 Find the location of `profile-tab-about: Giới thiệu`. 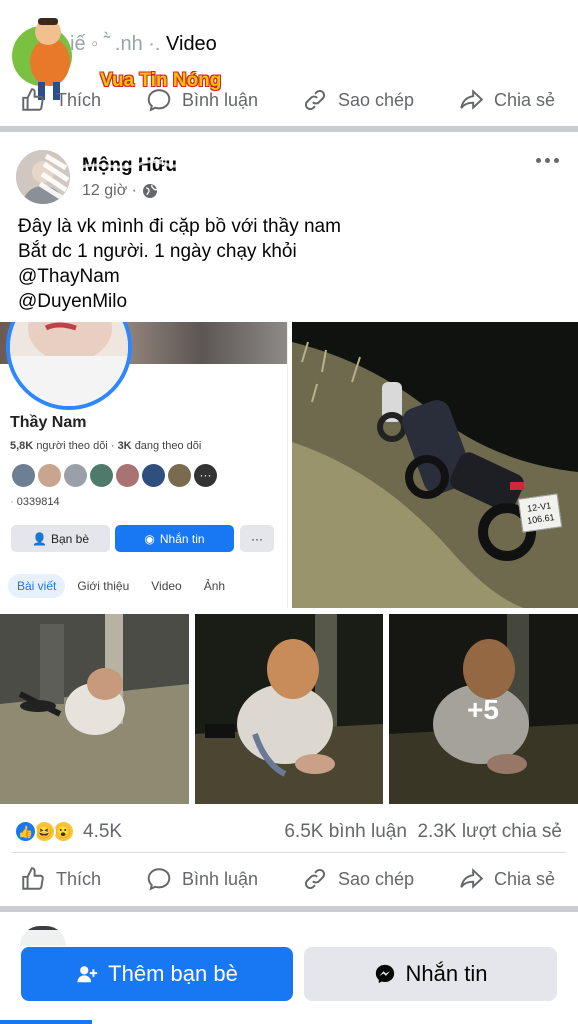

profile-tab-about: Giới thiệu is located at coordinates (103, 586).